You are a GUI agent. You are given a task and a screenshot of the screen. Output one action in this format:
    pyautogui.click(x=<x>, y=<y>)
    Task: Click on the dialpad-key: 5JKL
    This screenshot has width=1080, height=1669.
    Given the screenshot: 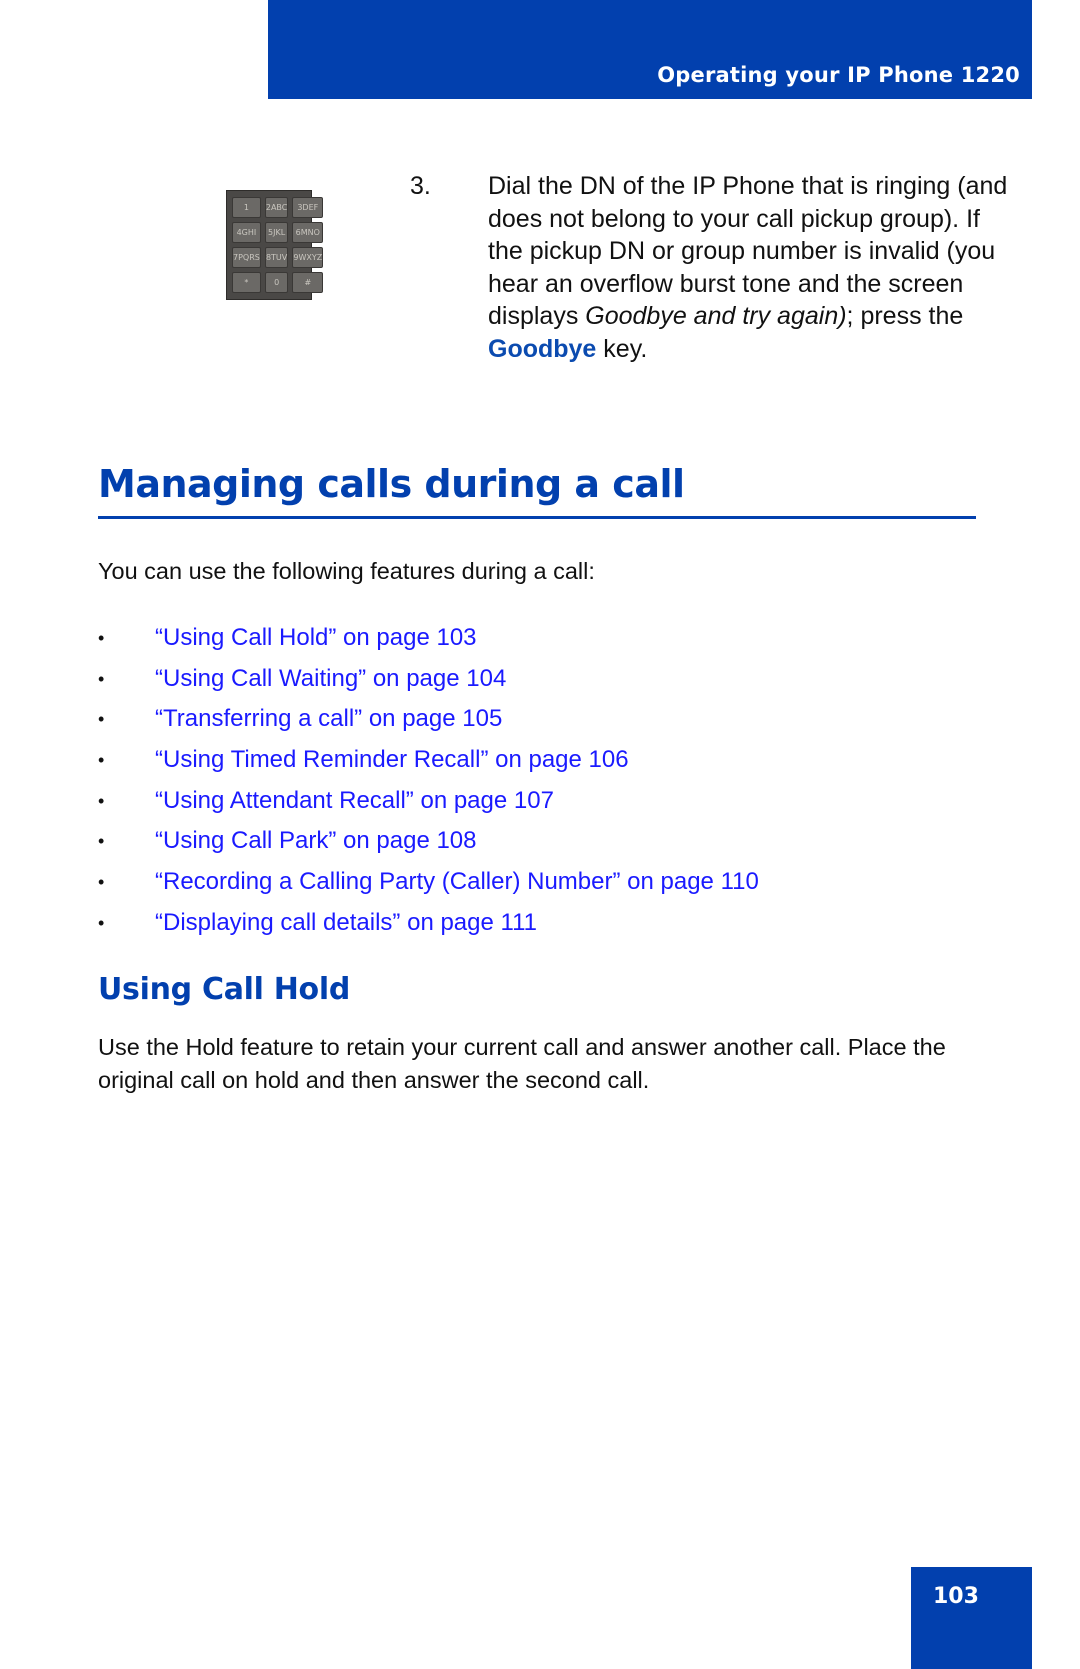 What is the action you would take?
    pyautogui.click(x=276, y=232)
    